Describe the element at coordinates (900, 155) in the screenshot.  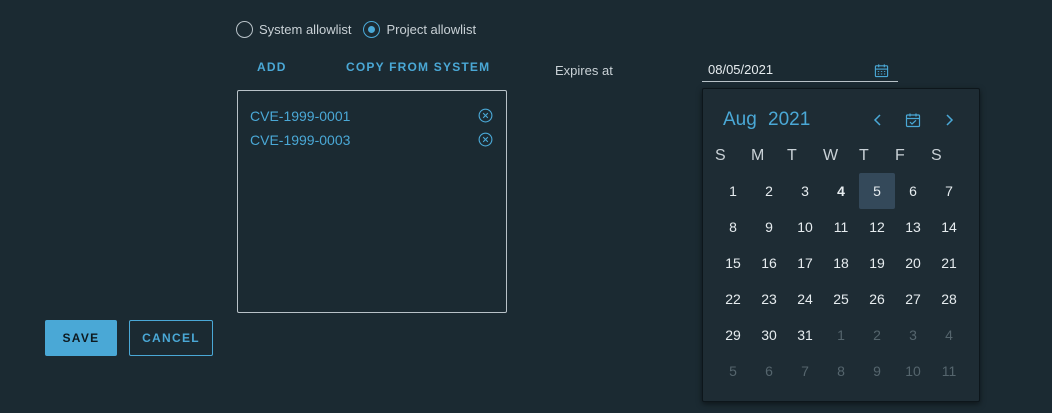
I see `weekday-label: F` at that location.